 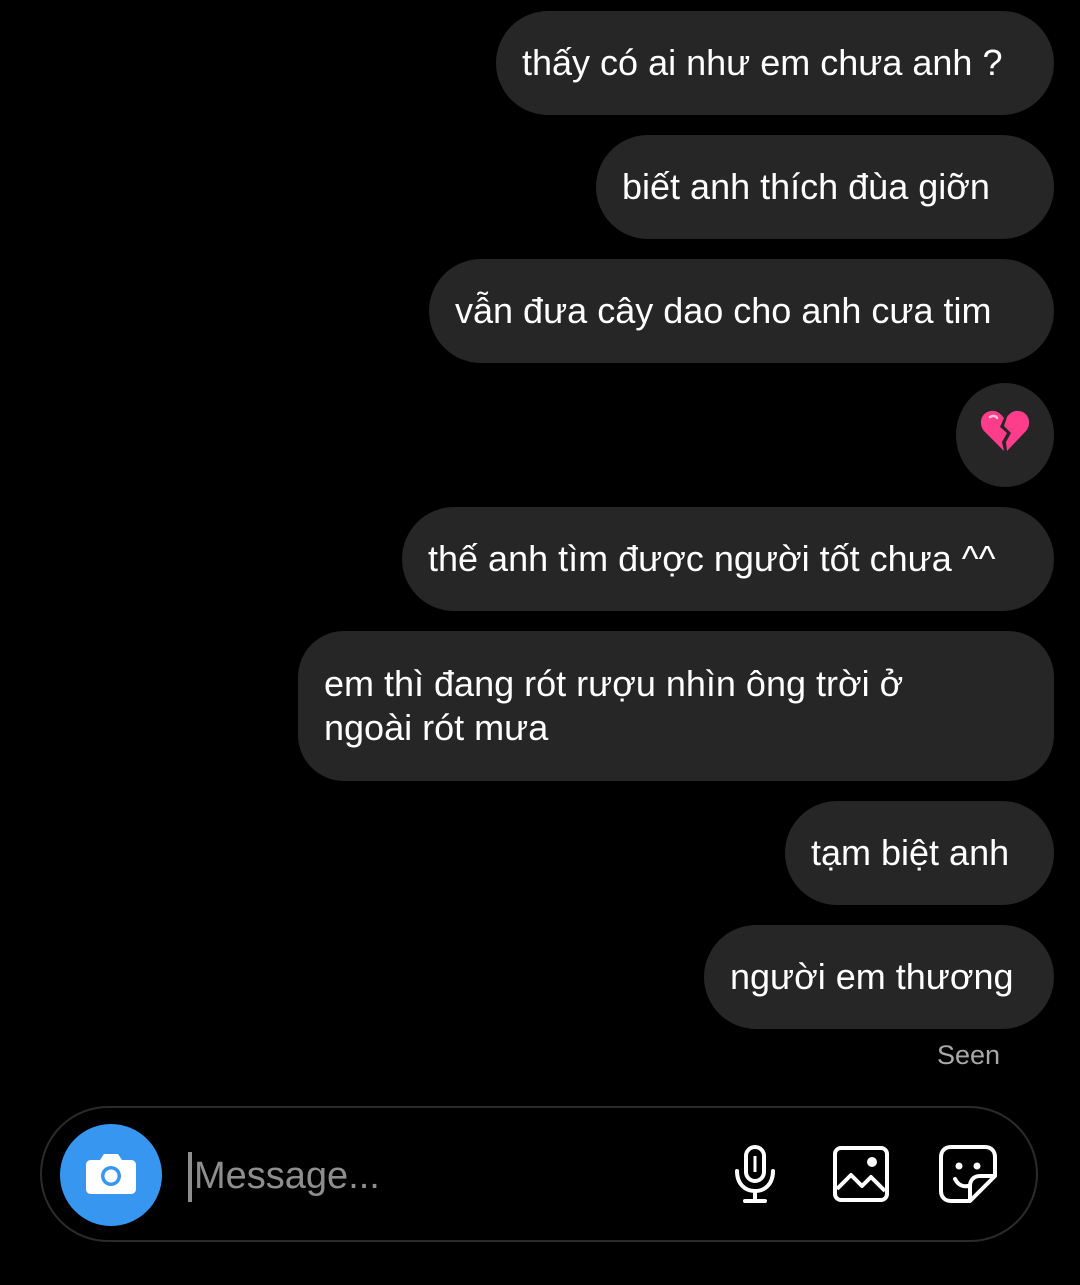 I want to click on sticker-icon, so click(x=968, y=1176).